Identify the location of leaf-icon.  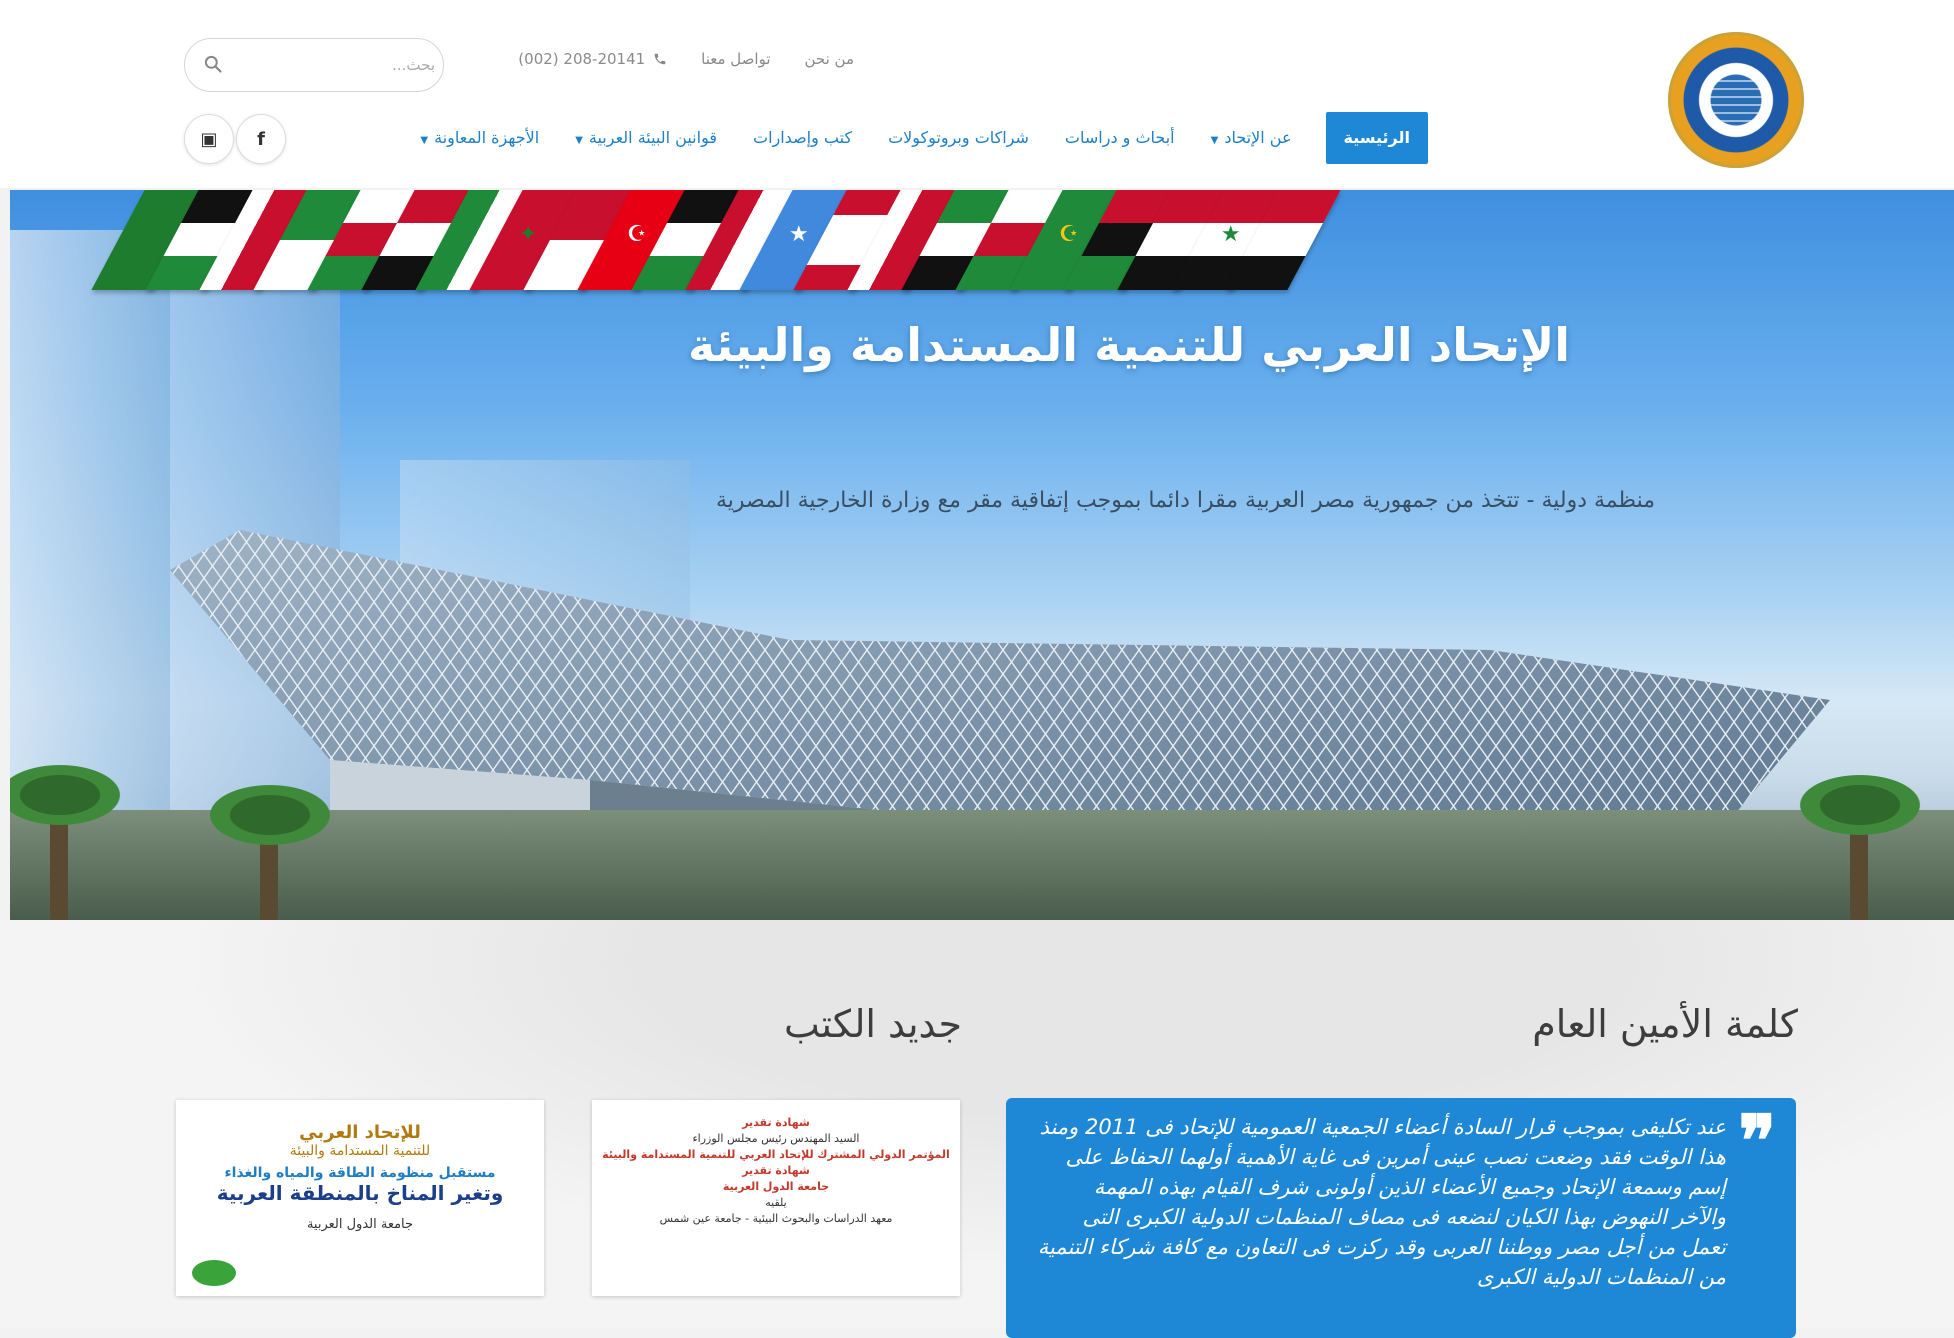
(214, 1273).